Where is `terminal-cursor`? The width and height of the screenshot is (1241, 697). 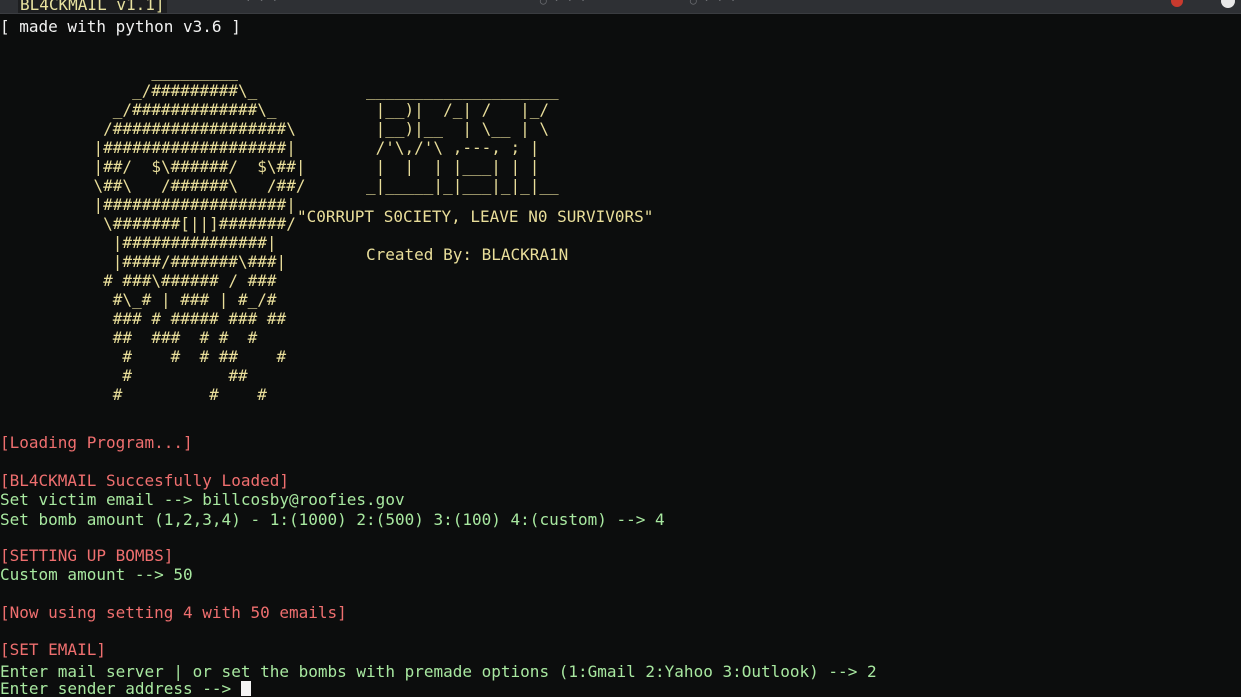
terminal-cursor is located at coordinates (245, 688).